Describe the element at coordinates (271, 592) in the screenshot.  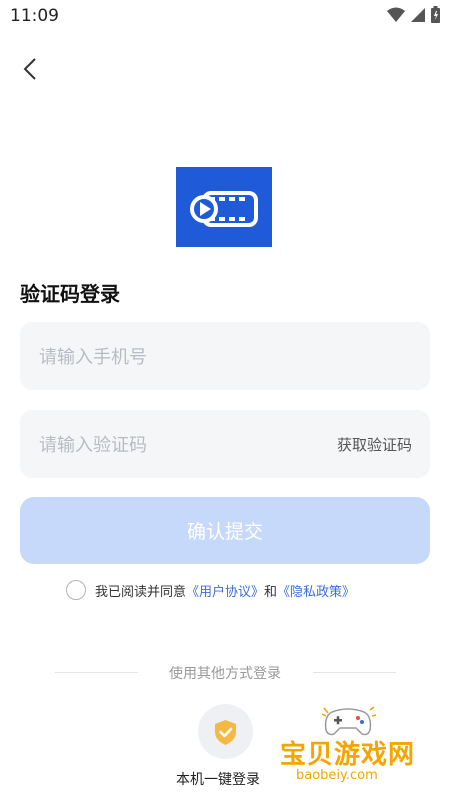
I see `agreement-and: 和` at that location.